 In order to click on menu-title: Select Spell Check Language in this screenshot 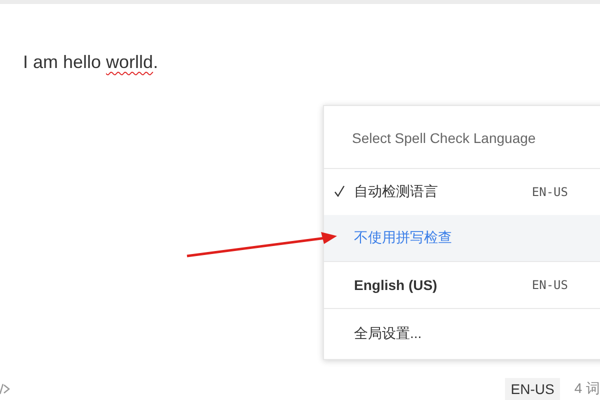, I will do `click(462, 137)`.